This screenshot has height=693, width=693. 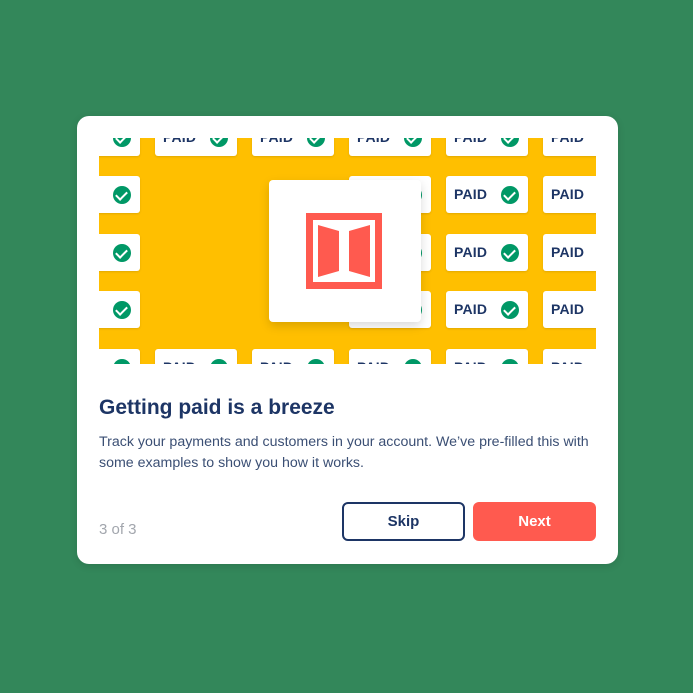 I want to click on onboarding-title: Getting paid is a breeze, so click(x=217, y=407).